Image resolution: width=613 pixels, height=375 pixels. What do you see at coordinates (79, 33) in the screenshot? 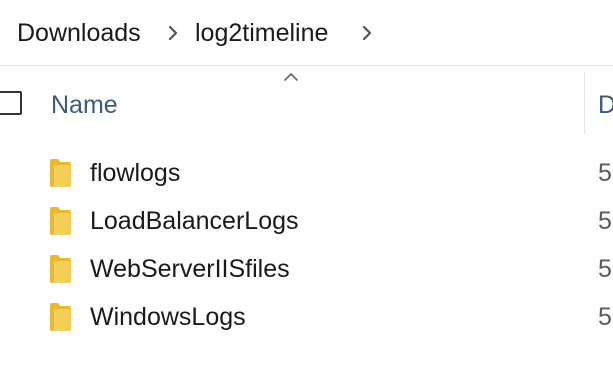
I see `breadcrumb-item-downloads: Downloads` at bounding box center [79, 33].